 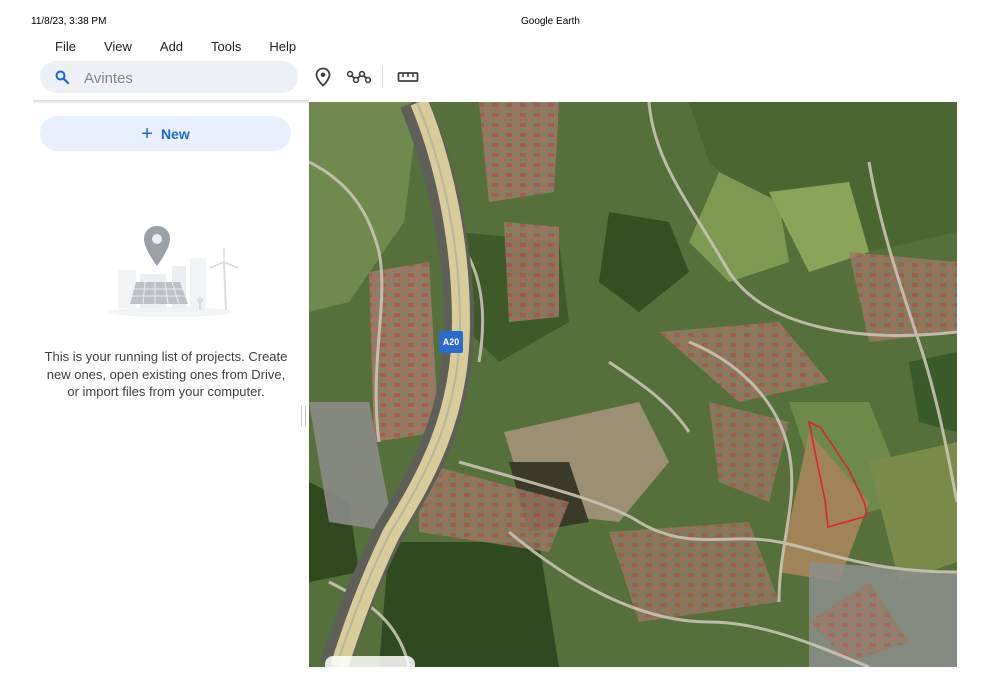 I want to click on search-input, so click(x=184, y=78).